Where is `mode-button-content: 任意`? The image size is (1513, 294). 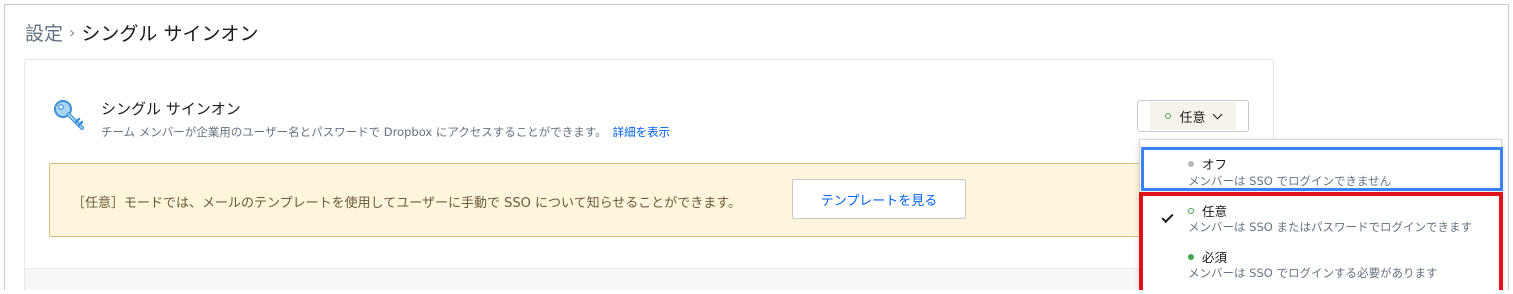 mode-button-content: 任意 is located at coordinates (1193, 116).